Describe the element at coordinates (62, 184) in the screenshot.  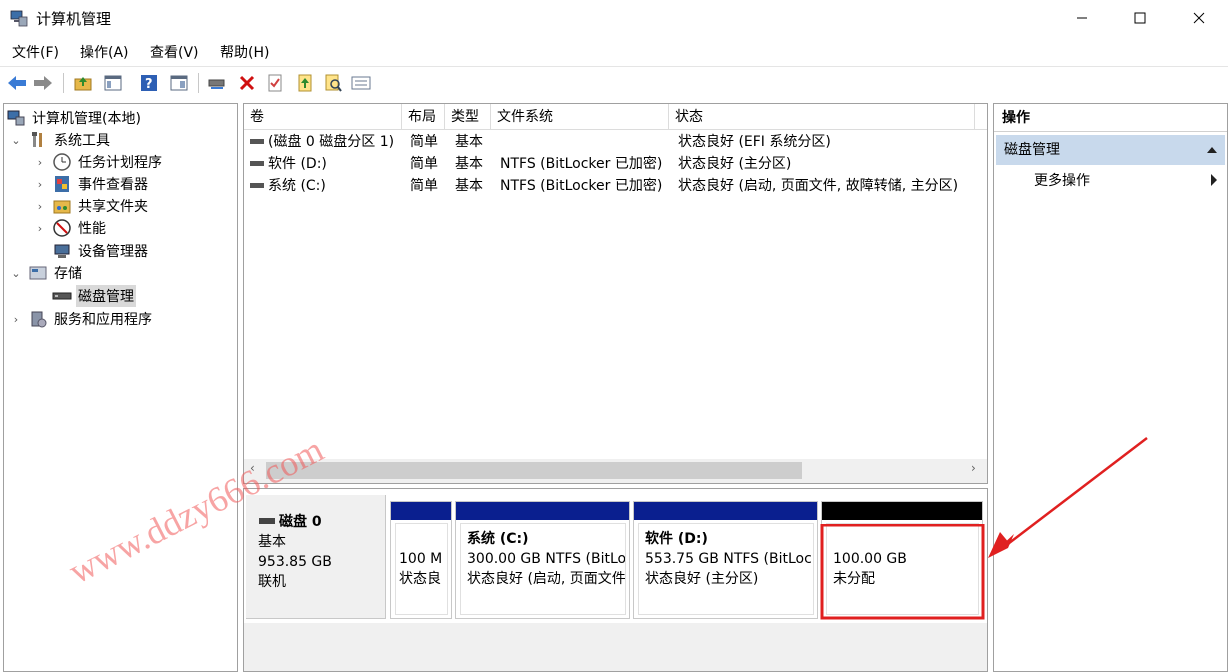
I see `event-viewer-icon` at that location.